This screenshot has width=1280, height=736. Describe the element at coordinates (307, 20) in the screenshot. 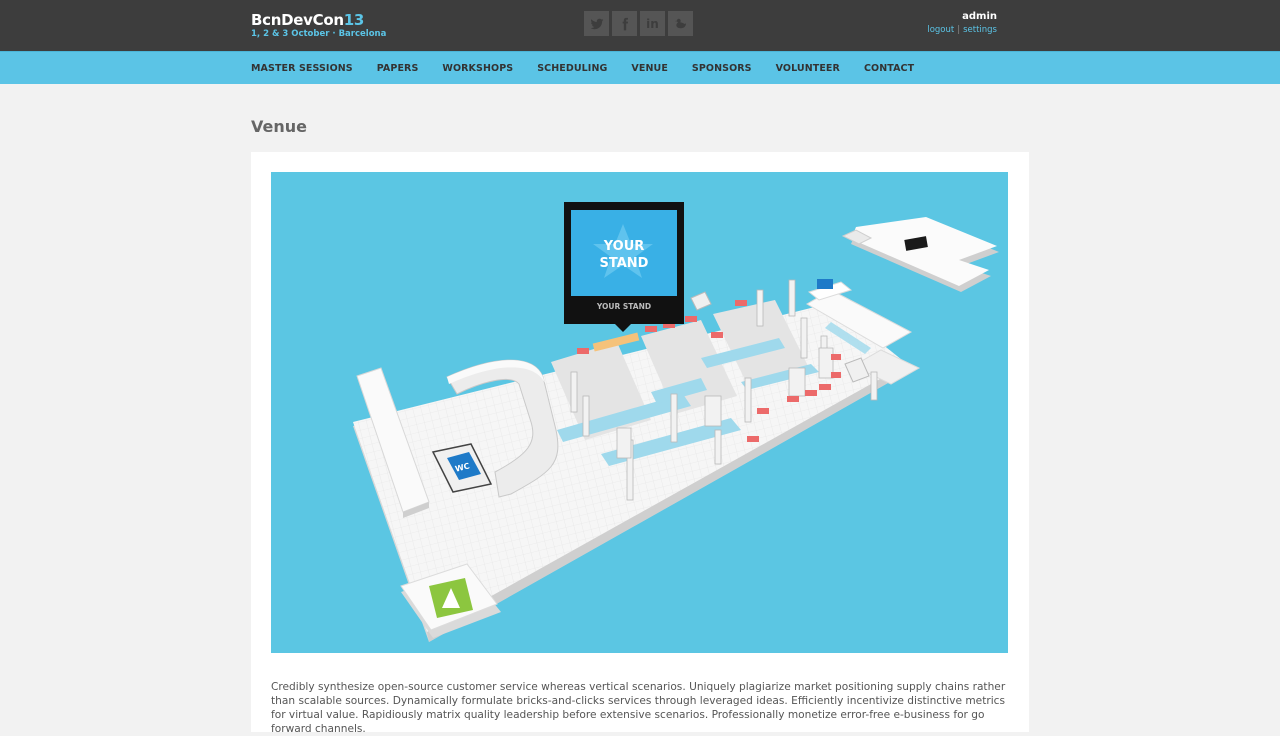

I see `logo-title: BcnDevCon13` at that location.